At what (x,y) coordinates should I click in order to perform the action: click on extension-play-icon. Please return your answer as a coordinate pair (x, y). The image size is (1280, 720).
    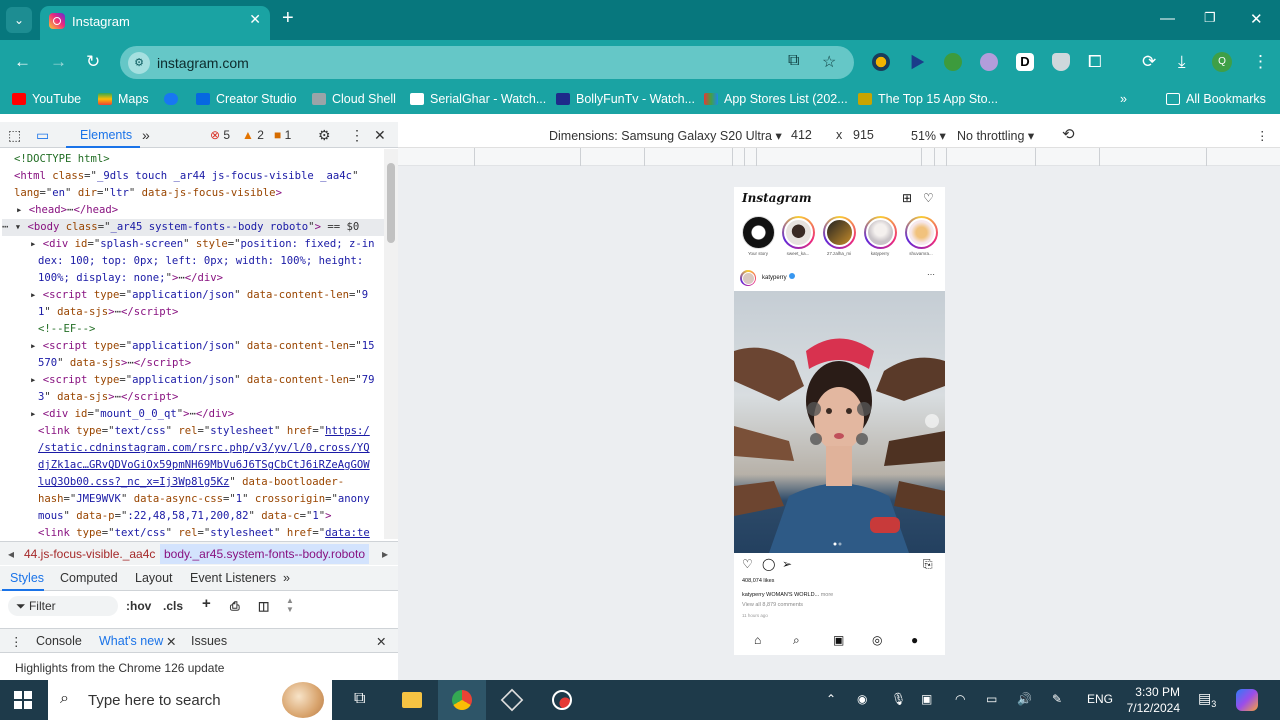
    Looking at the image, I should click on (918, 62).